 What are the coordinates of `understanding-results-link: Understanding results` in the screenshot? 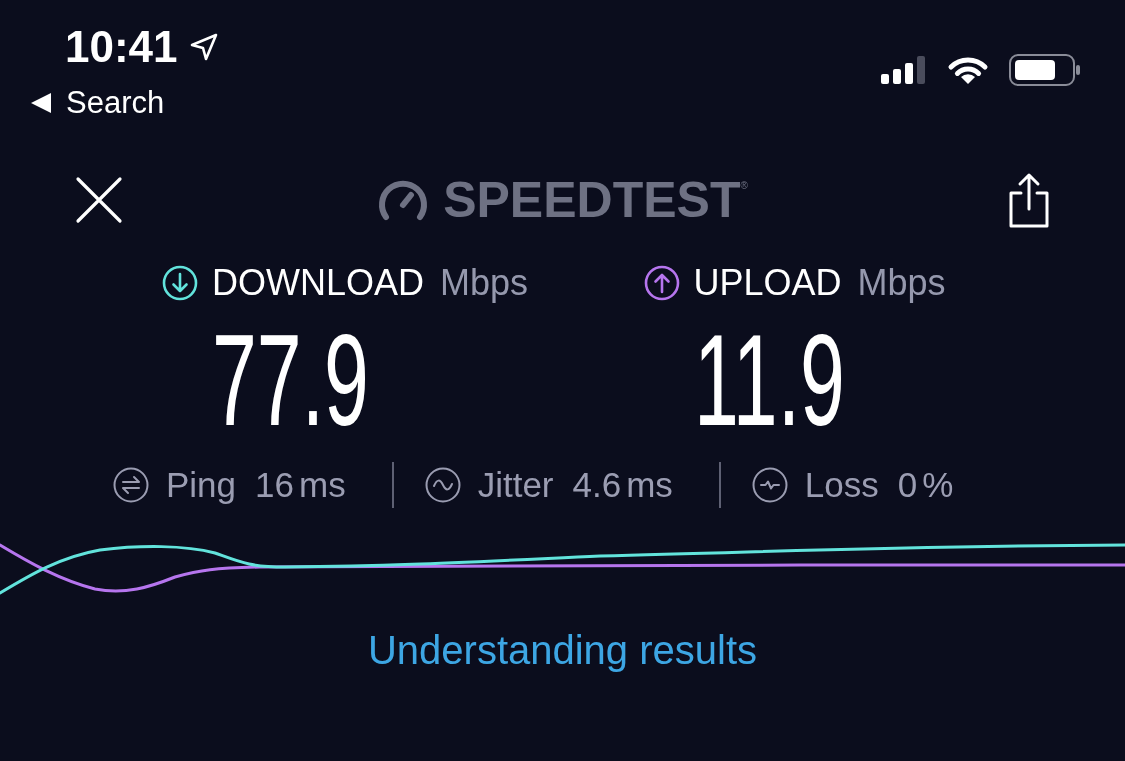 It's located at (562, 650).